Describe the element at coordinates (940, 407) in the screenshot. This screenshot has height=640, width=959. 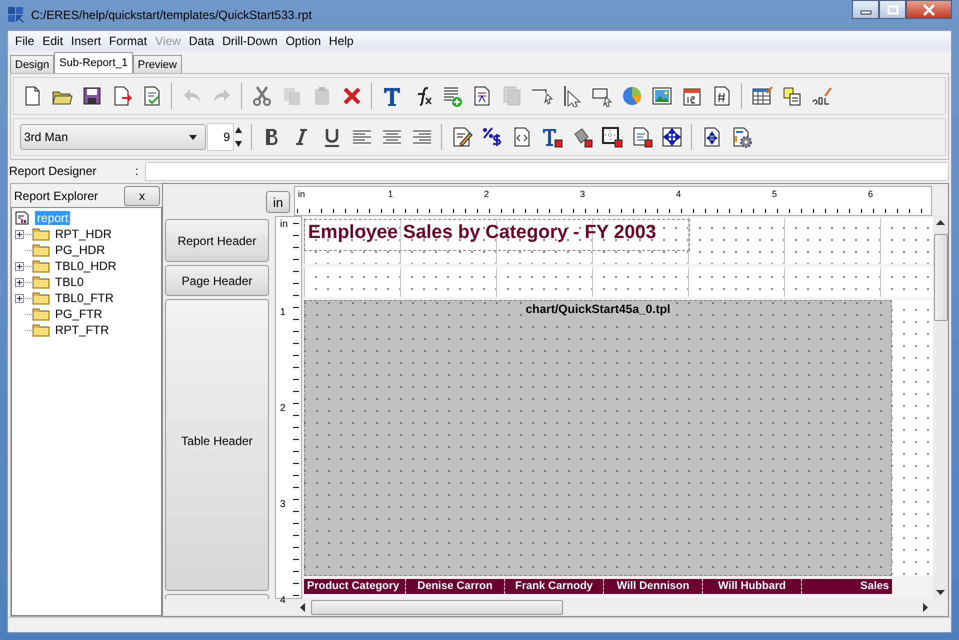
I see `vertical-scrollbar` at that location.